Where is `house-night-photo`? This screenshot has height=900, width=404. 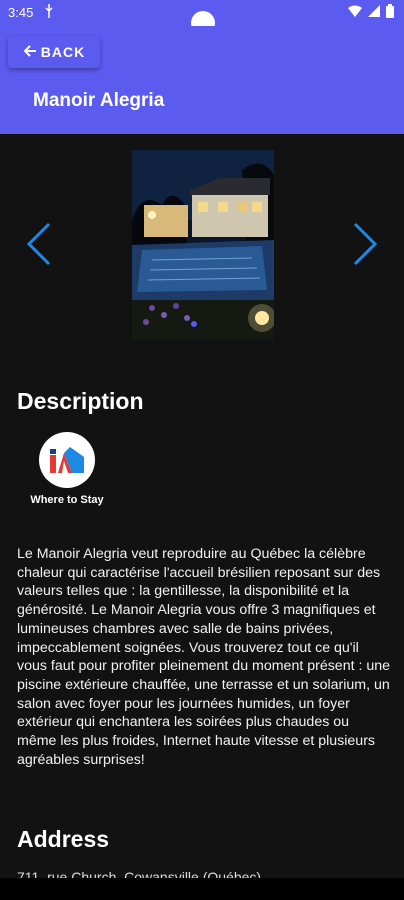 house-night-photo is located at coordinates (203, 245).